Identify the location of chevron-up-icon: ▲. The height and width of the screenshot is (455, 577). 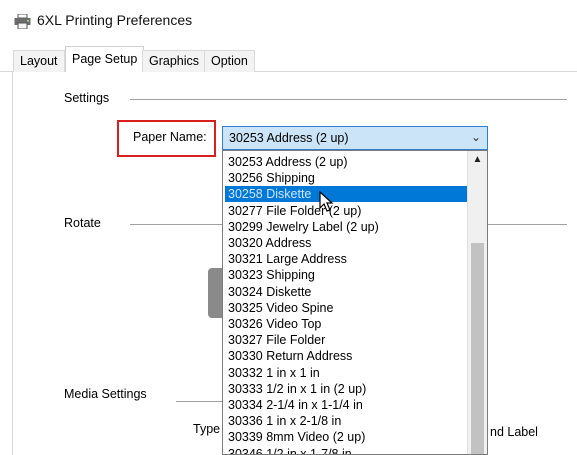
(477, 160).